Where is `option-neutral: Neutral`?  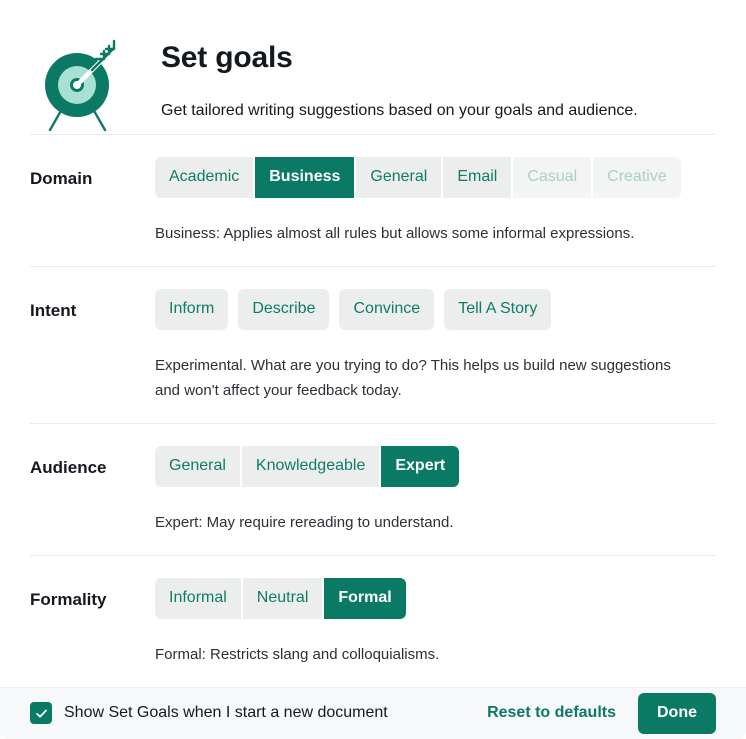
option-neutral: Neutral is located at coordinates (282, 598).